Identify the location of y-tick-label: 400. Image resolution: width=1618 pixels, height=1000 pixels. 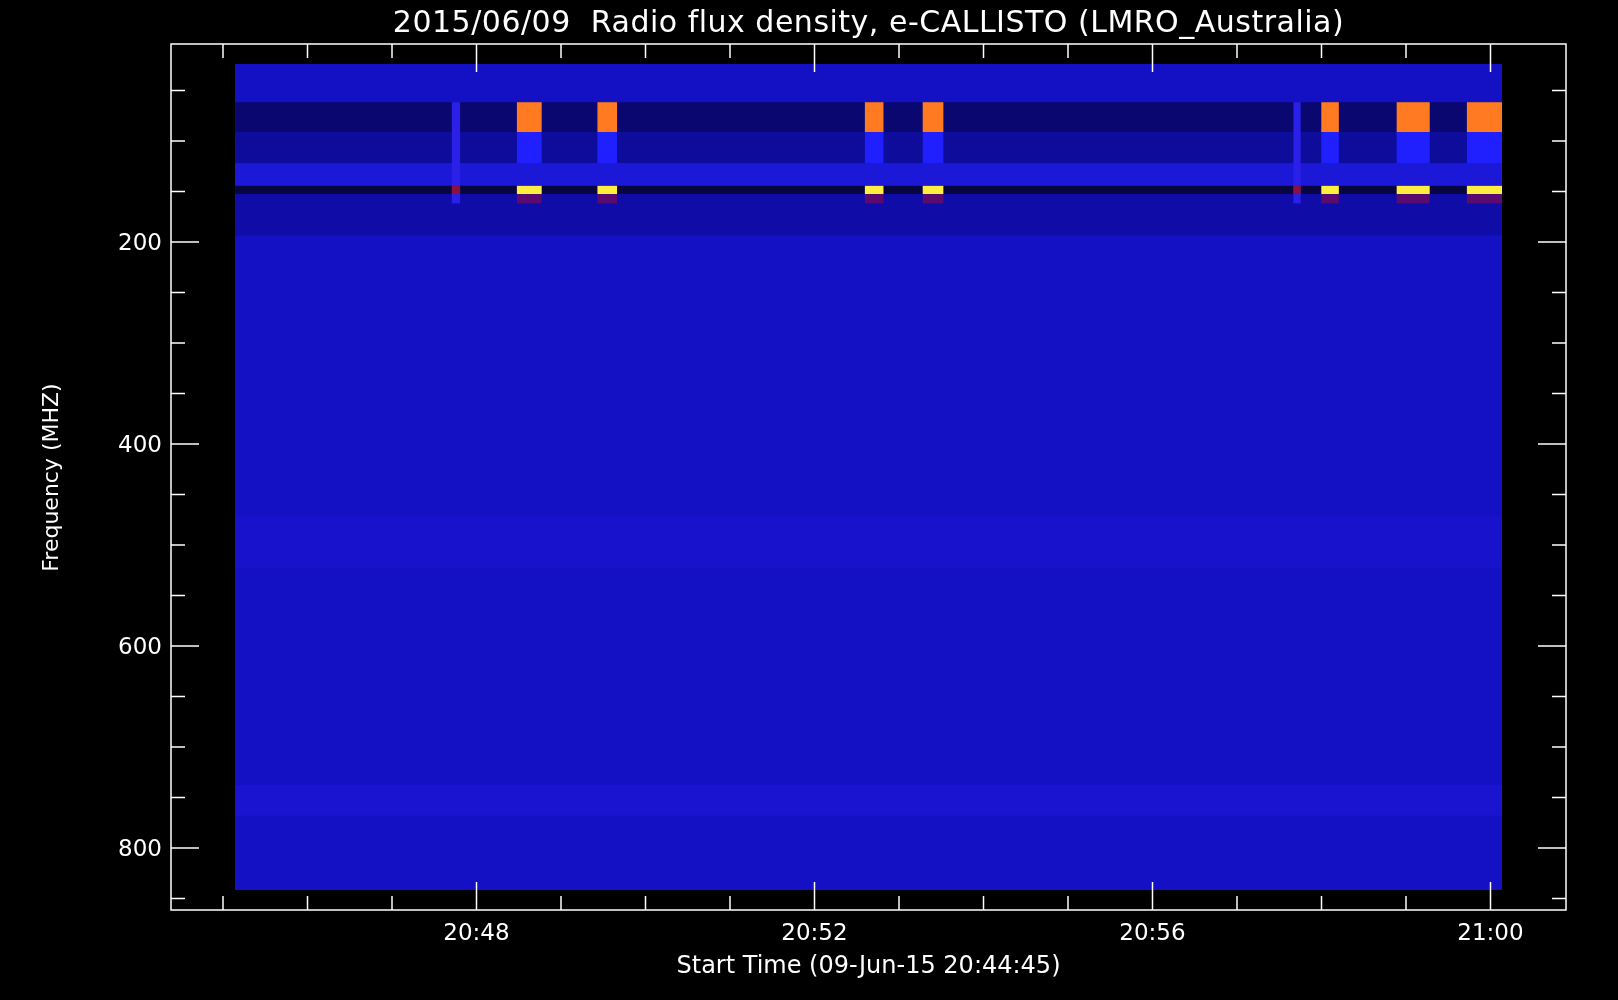
(140, 444).